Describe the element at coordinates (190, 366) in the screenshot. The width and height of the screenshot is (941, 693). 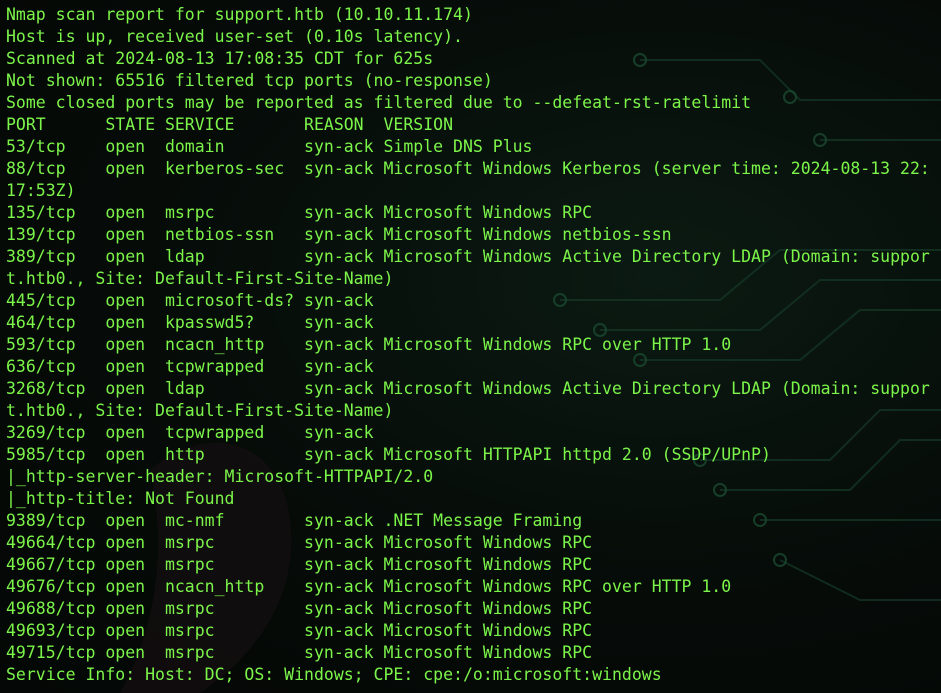
I see `port-row: 636/tcp open tcpwrapped syn-ack` at that location.